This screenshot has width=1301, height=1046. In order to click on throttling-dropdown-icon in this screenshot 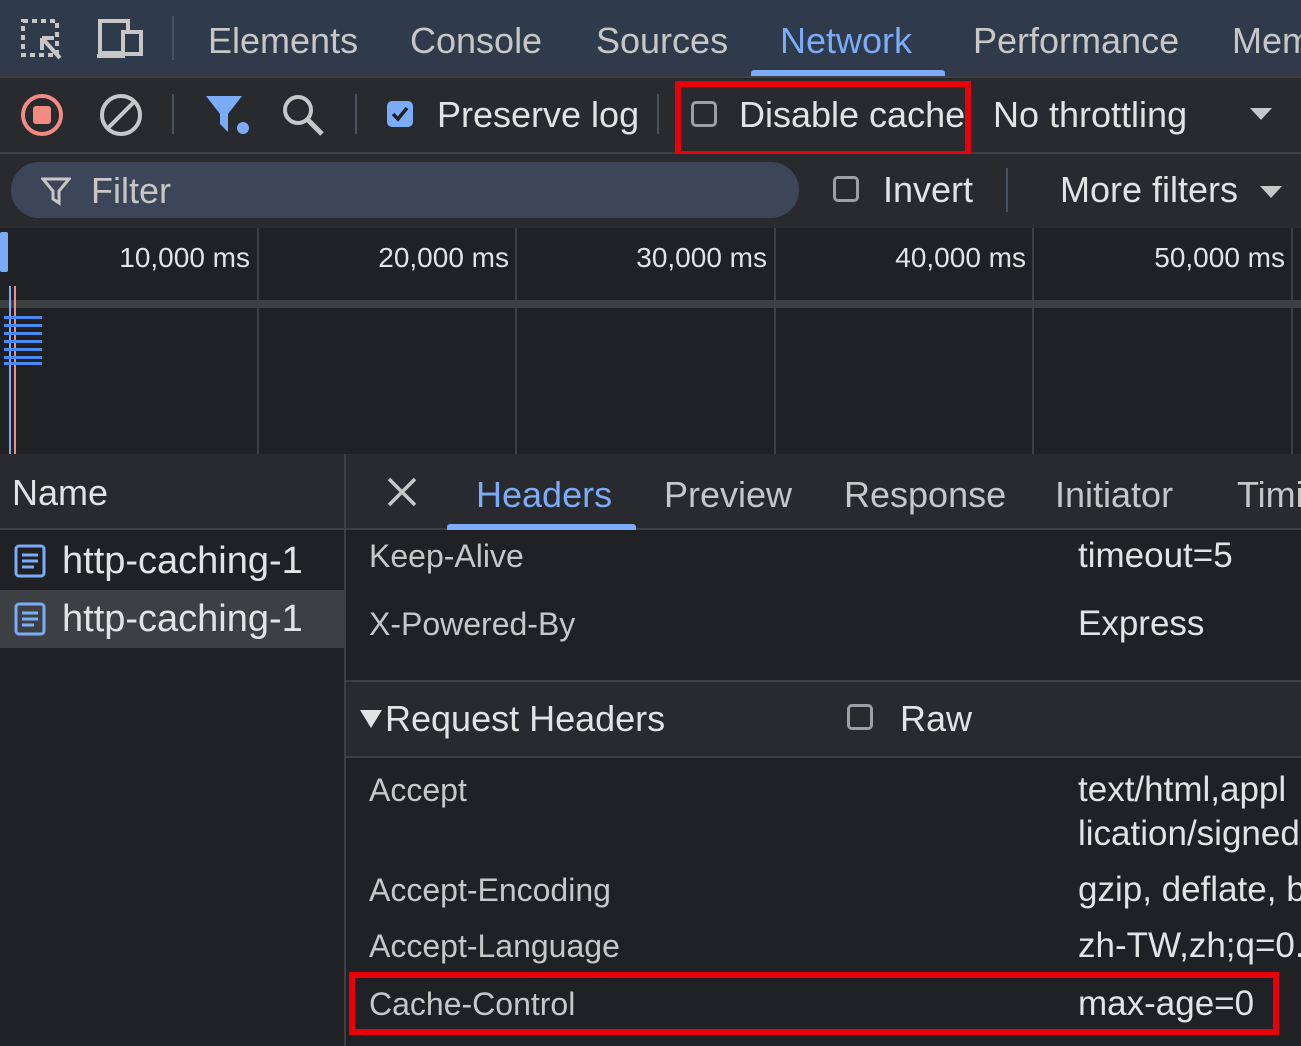, I will do `click(1261, 117)`.